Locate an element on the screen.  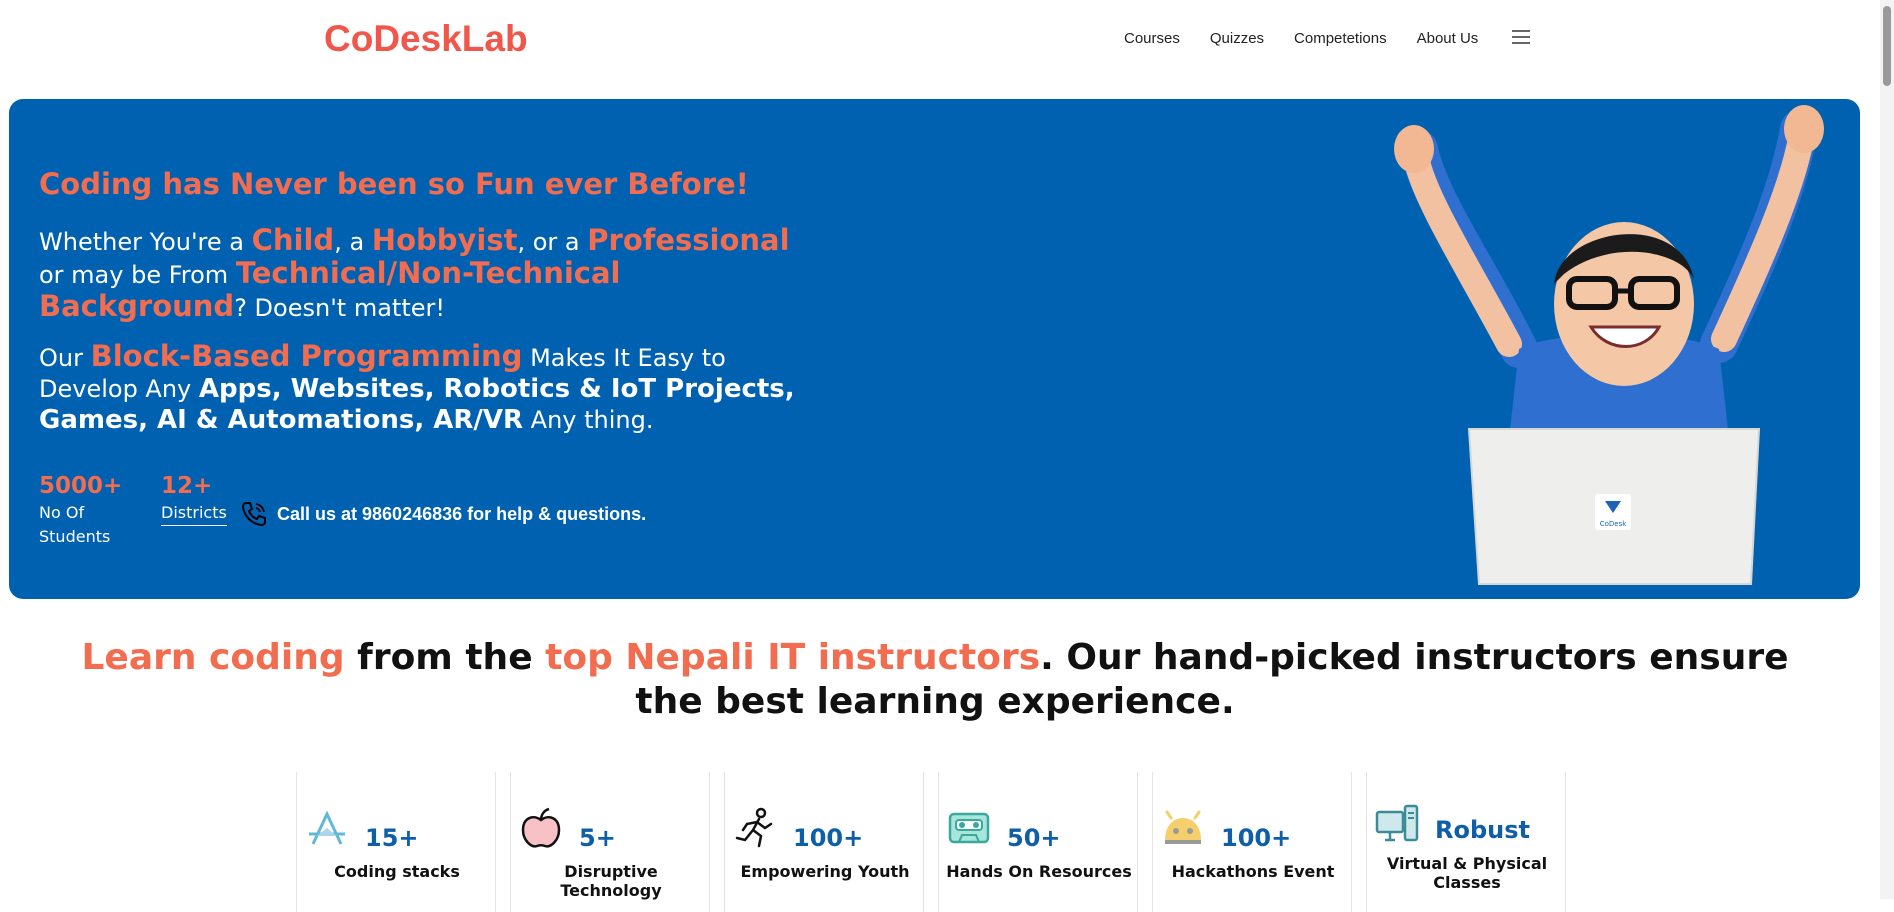
nav-about-us: About Us is located at coordinates (1448, 38).